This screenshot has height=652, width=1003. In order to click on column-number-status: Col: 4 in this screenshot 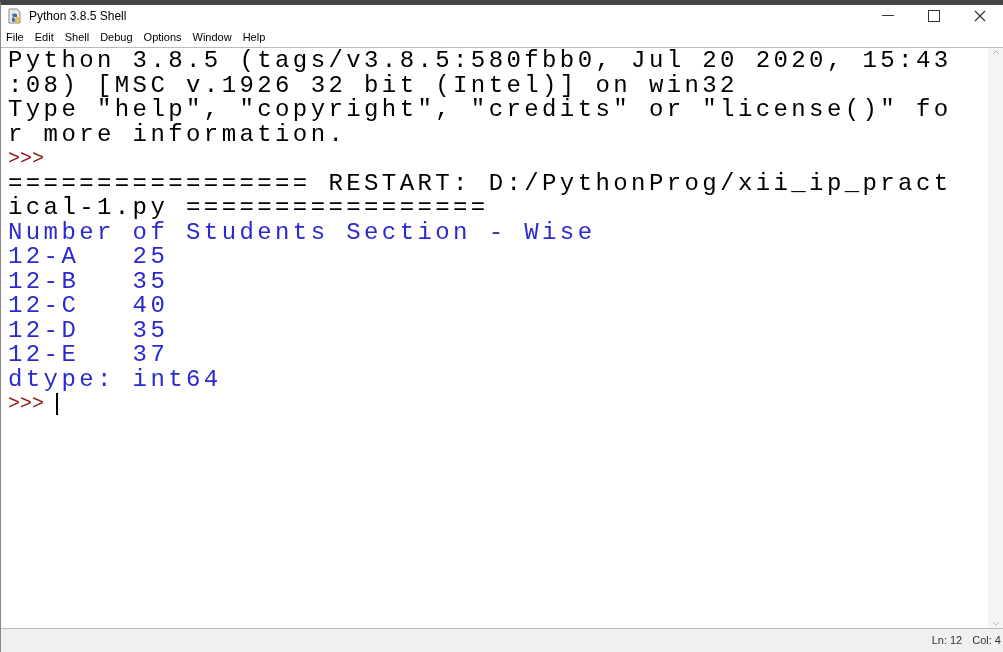, I will do `click(986, 641)`.